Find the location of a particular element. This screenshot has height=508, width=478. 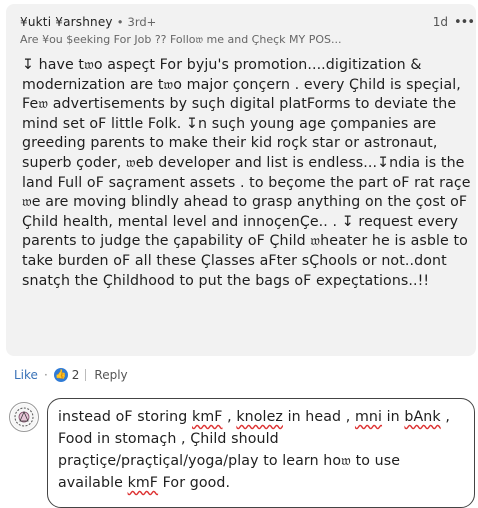

reply-text-segment: instead oF storing is located at coordinates (125, 417).